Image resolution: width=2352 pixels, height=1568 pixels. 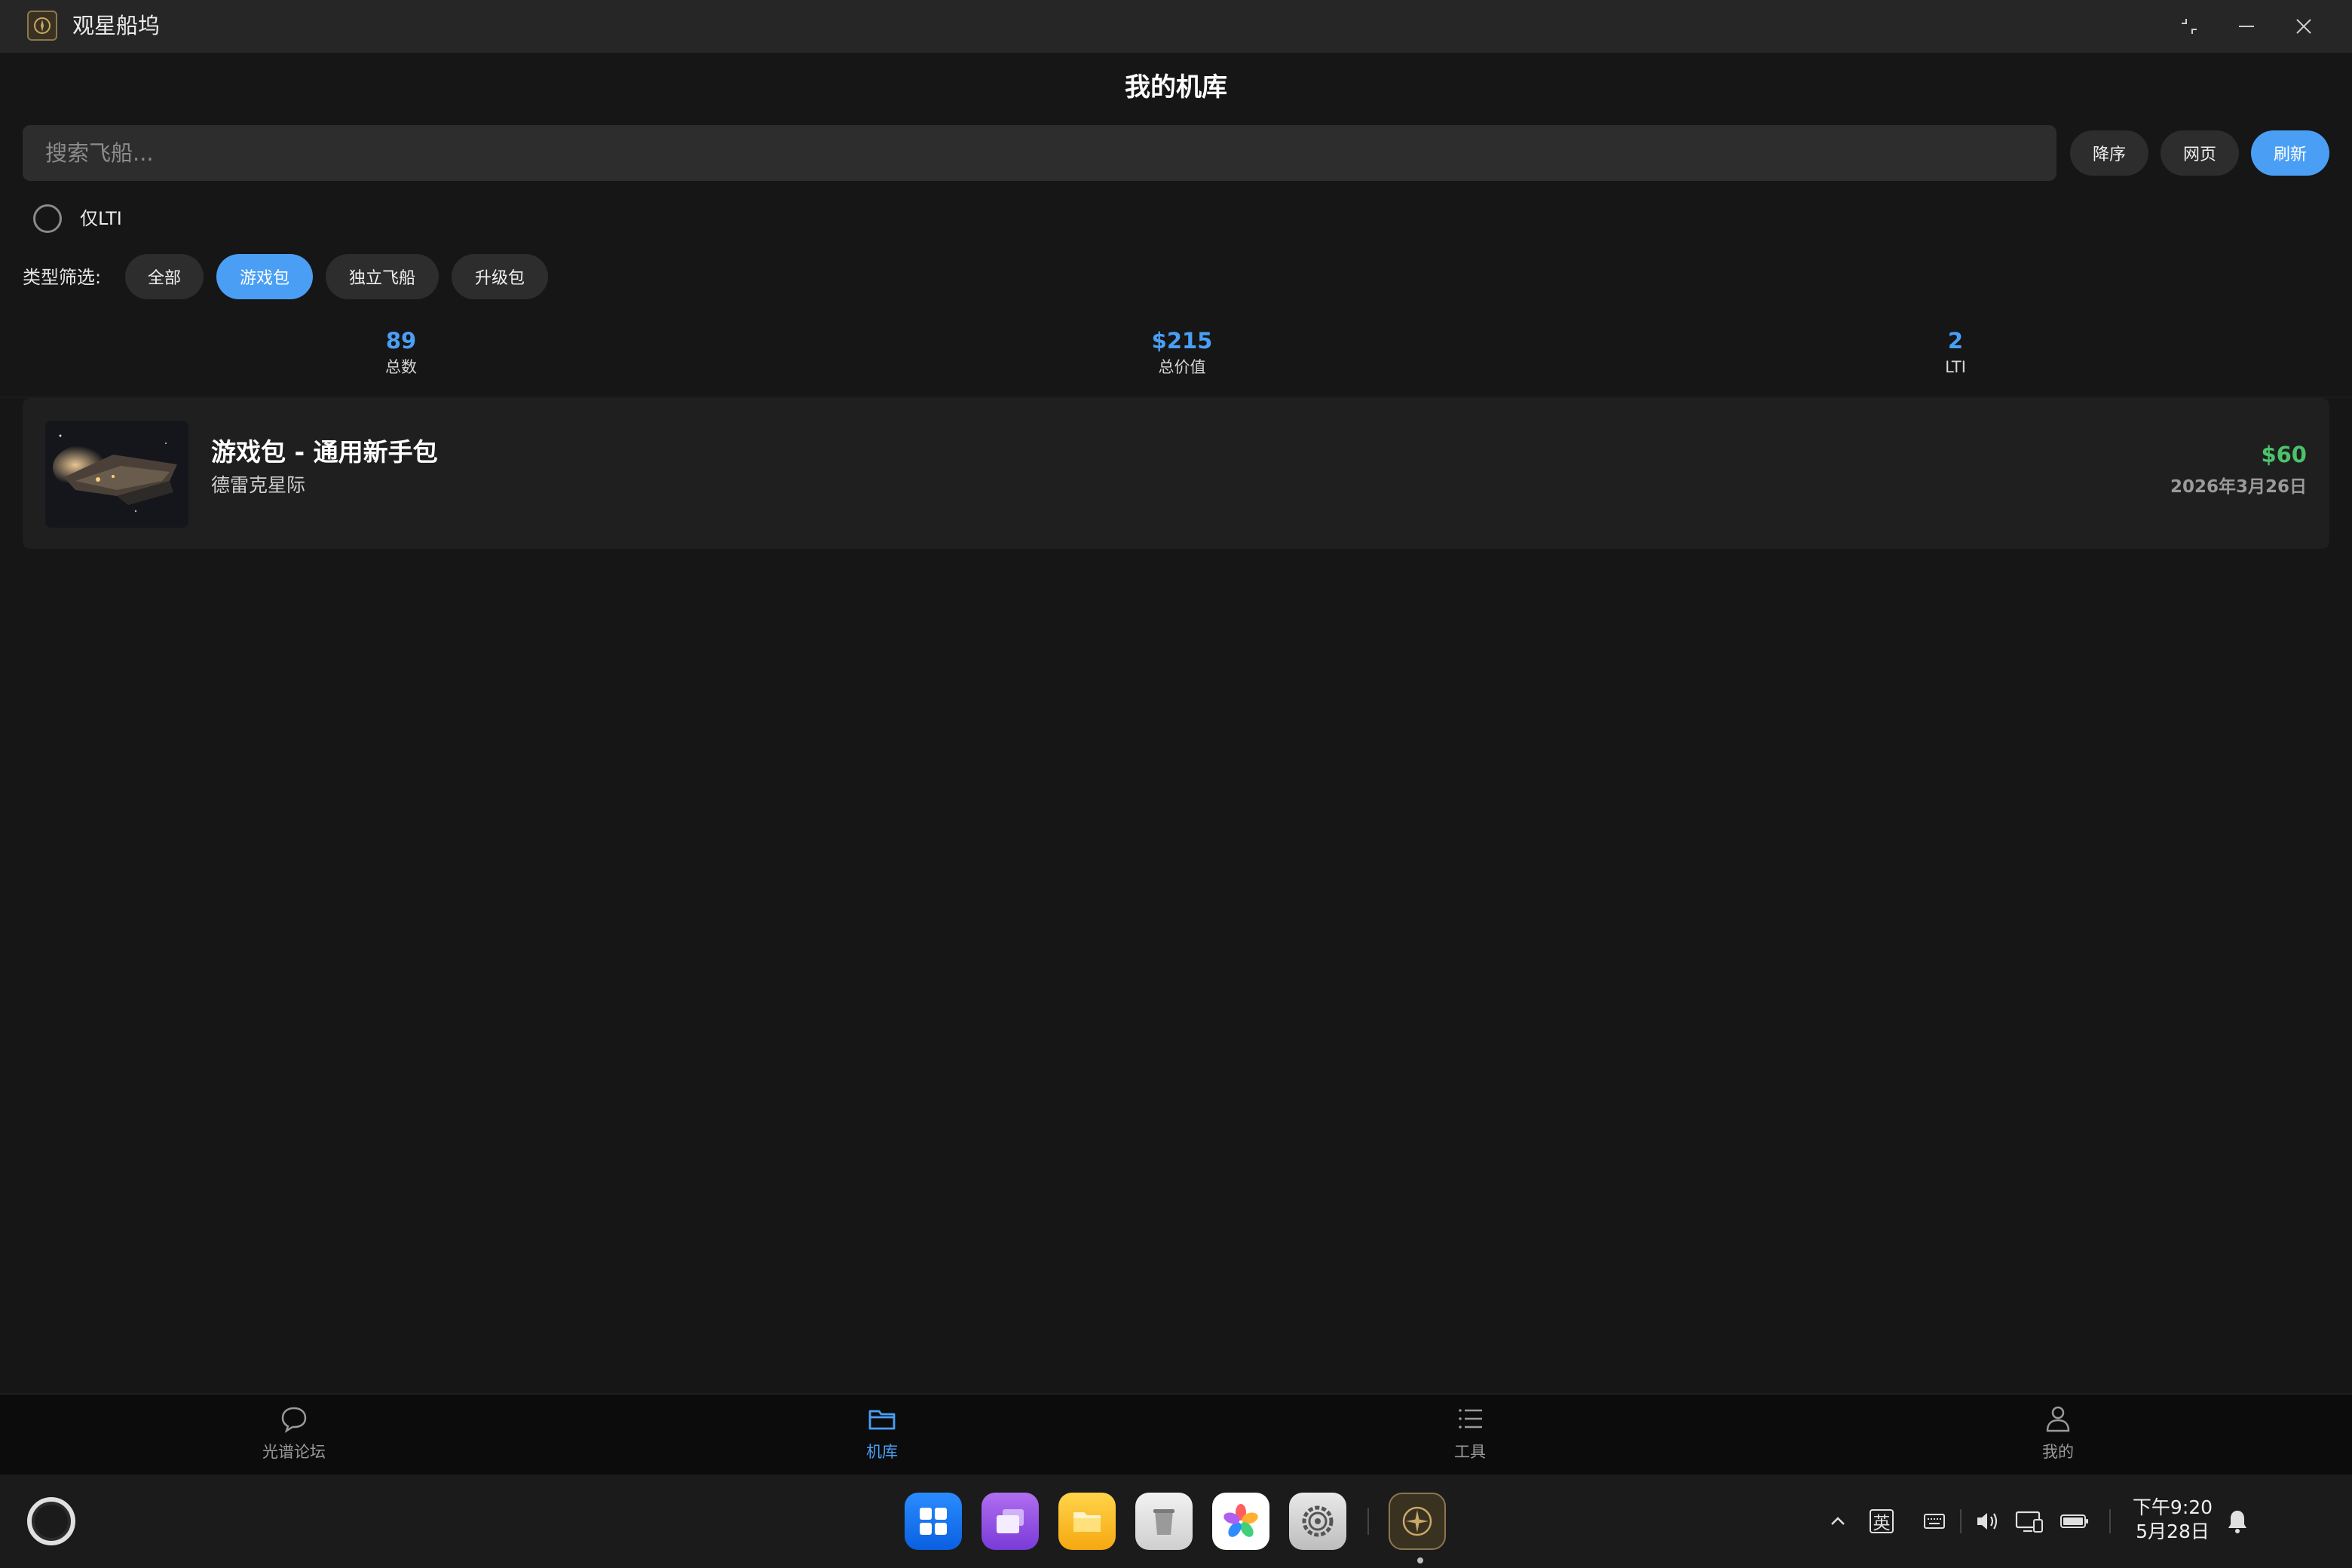 What do you see at coordinates (1987, 1521) in the screenshot?
I see `volume-icon` at bounding box center [1987, 1521].